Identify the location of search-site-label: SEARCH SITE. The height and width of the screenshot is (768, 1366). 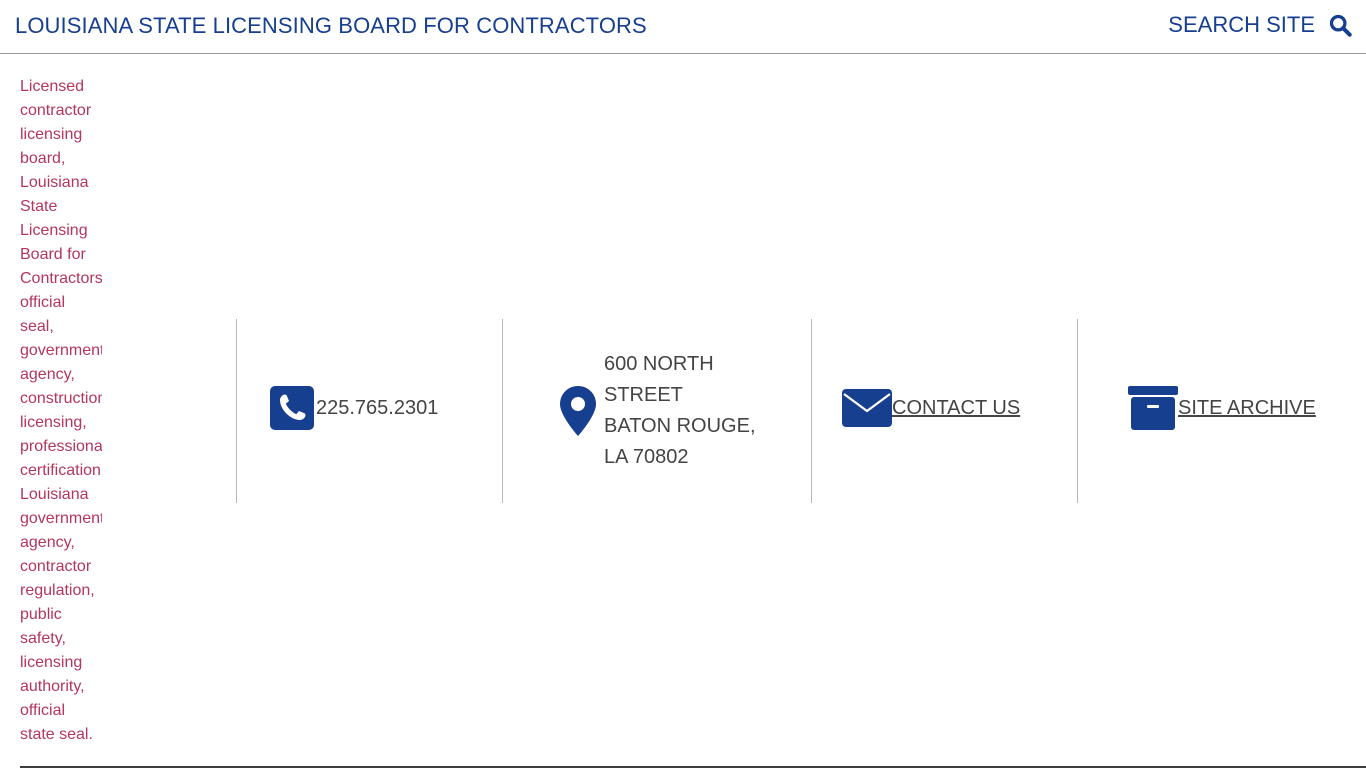
(1241, 24).